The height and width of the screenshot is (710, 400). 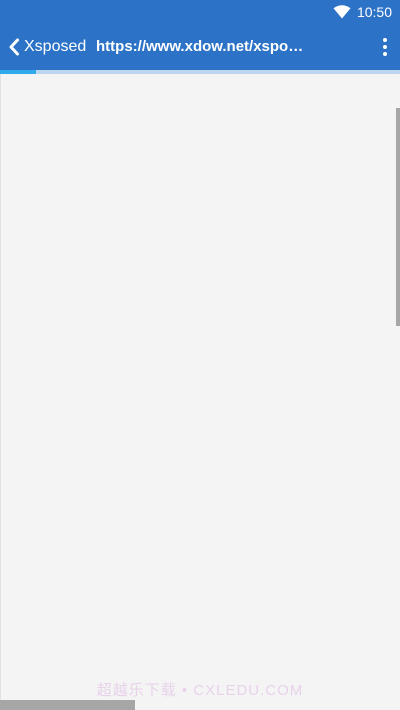 I want to click on more-vert-icon, so click(x=385, y=47).